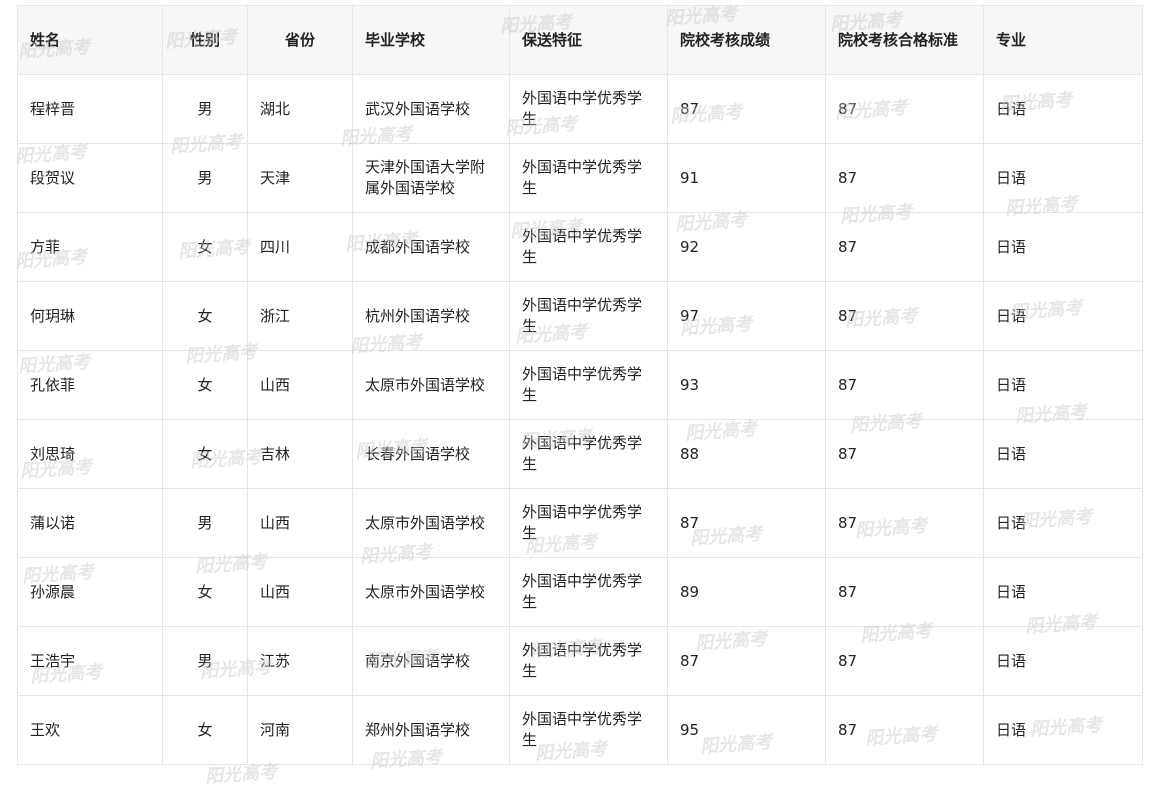  Describe the element at coordinates (431, 454) in the screenshot. I see `cell-school: 长春外国语学校` at that location.